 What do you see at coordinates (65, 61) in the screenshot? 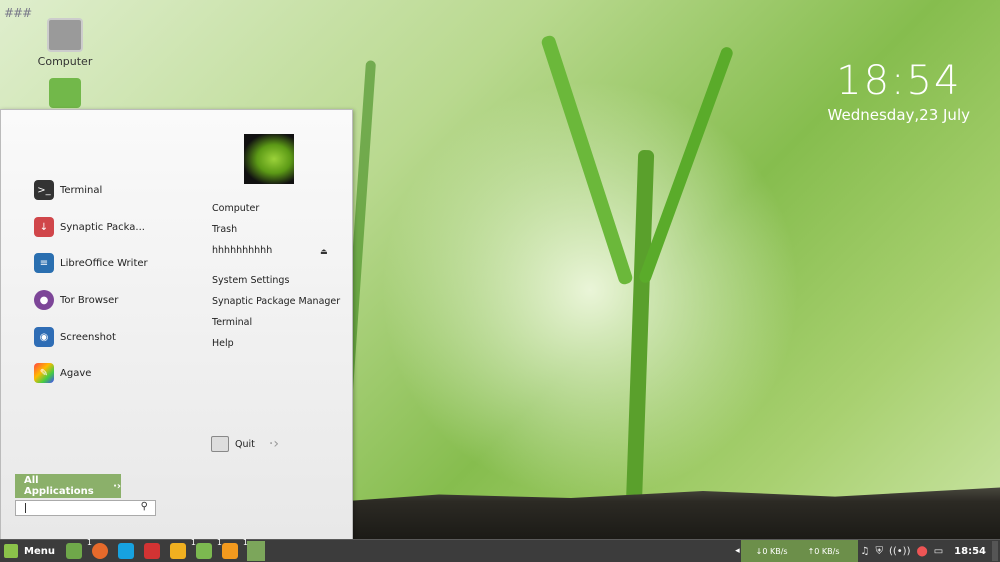
I see `desktop-icon-label: Computer` at bounding box center [65, 61].